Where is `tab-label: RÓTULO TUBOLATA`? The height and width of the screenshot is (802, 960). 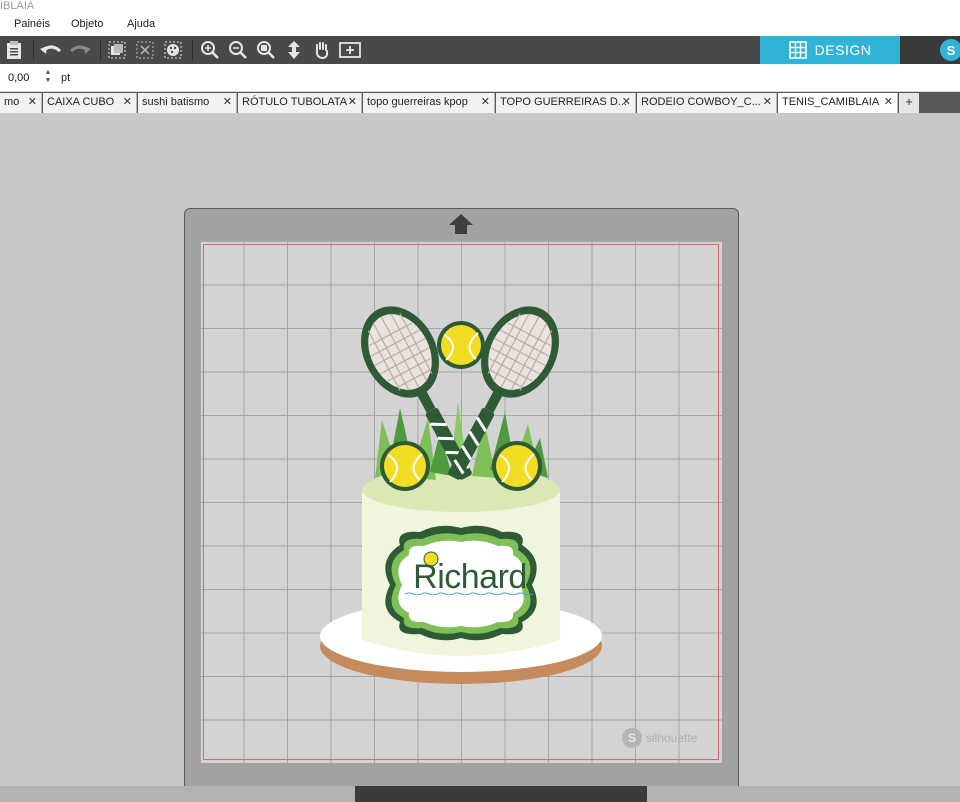 tab-label: RÓTULO TUBOLATA is located at coordinates (295, 102).